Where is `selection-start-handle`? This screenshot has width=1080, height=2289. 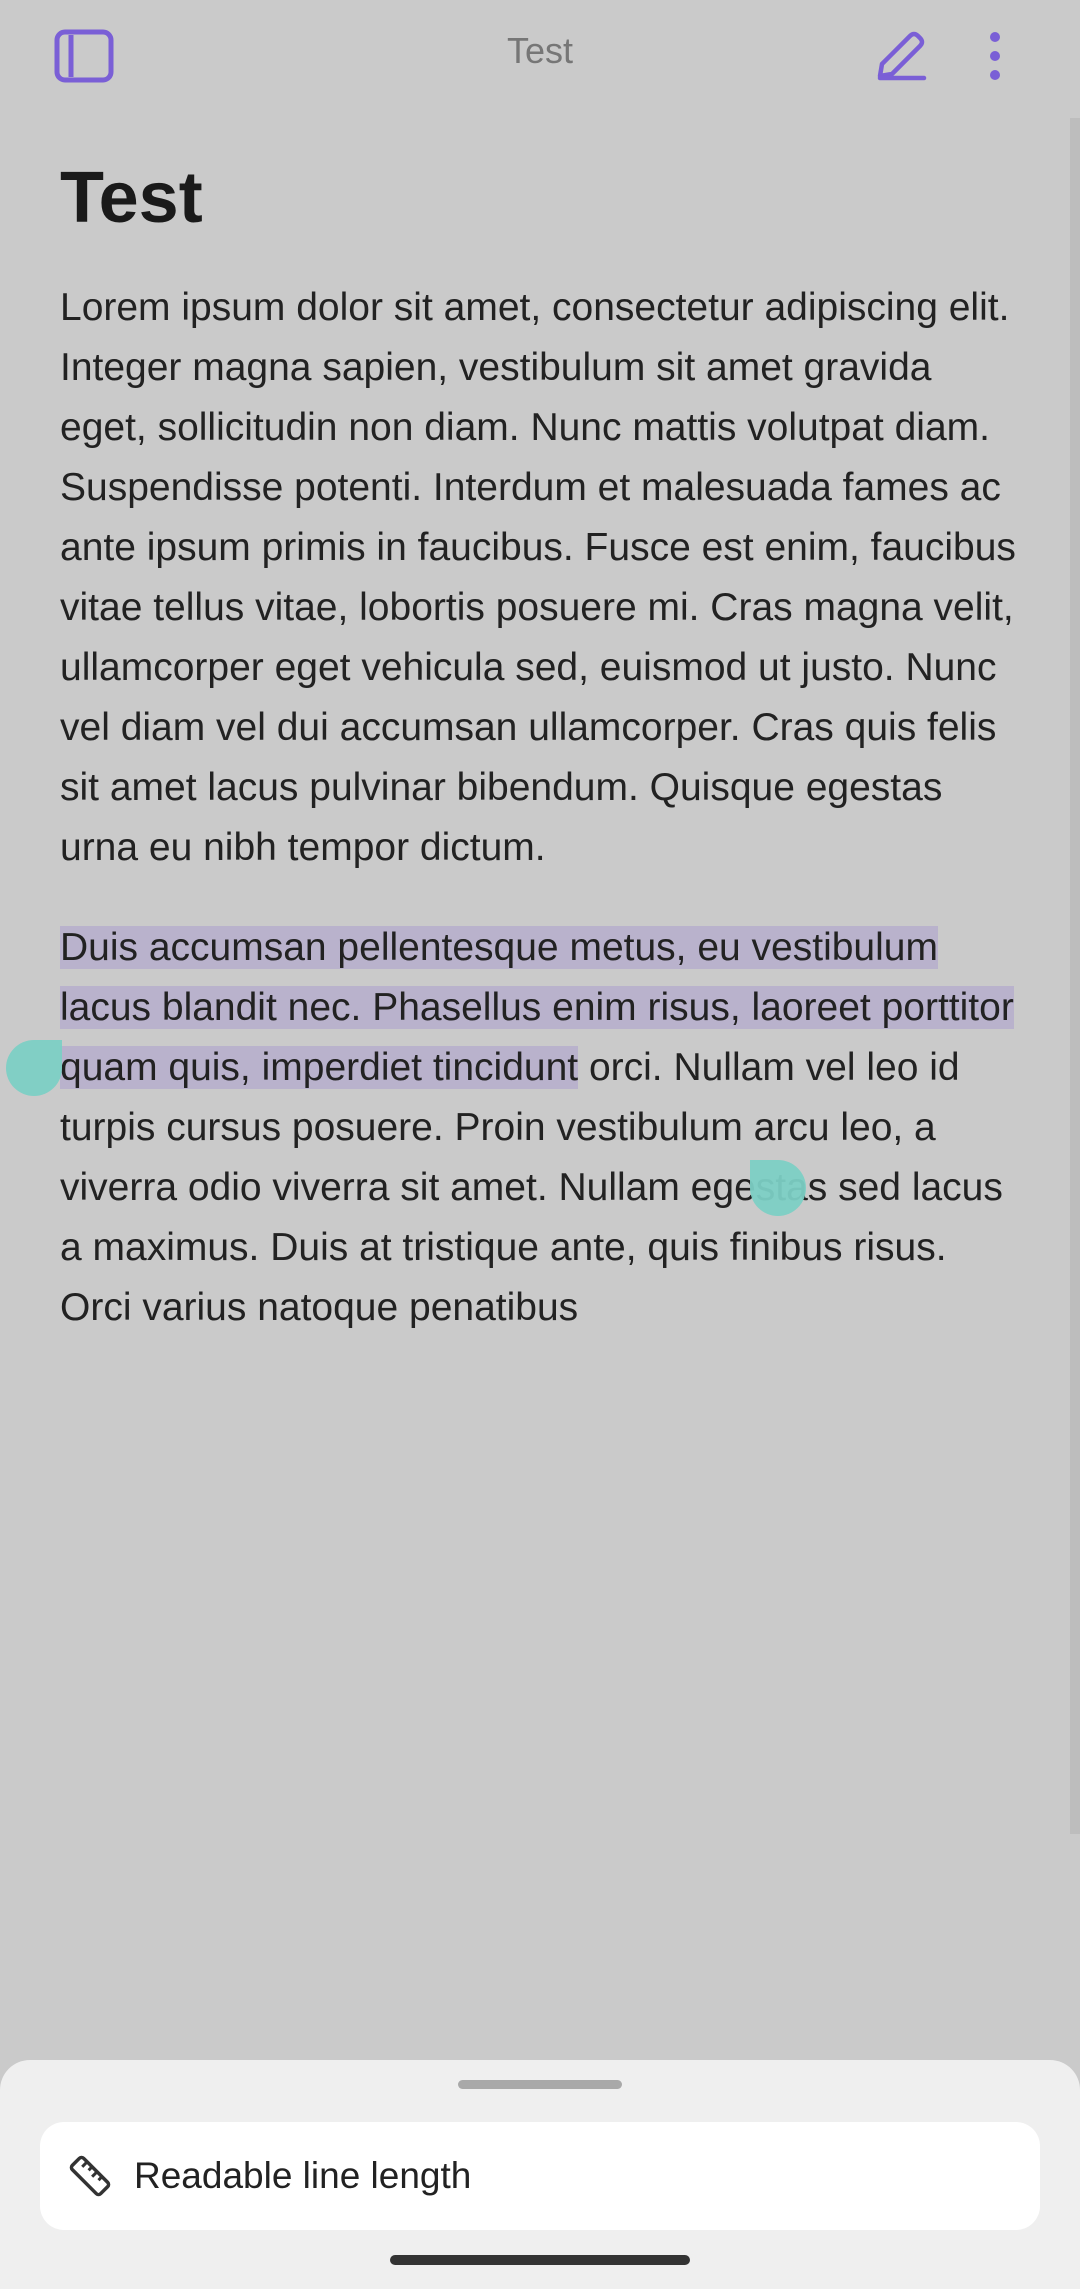
selection-start-handle is located at coordinates (34, 1068).